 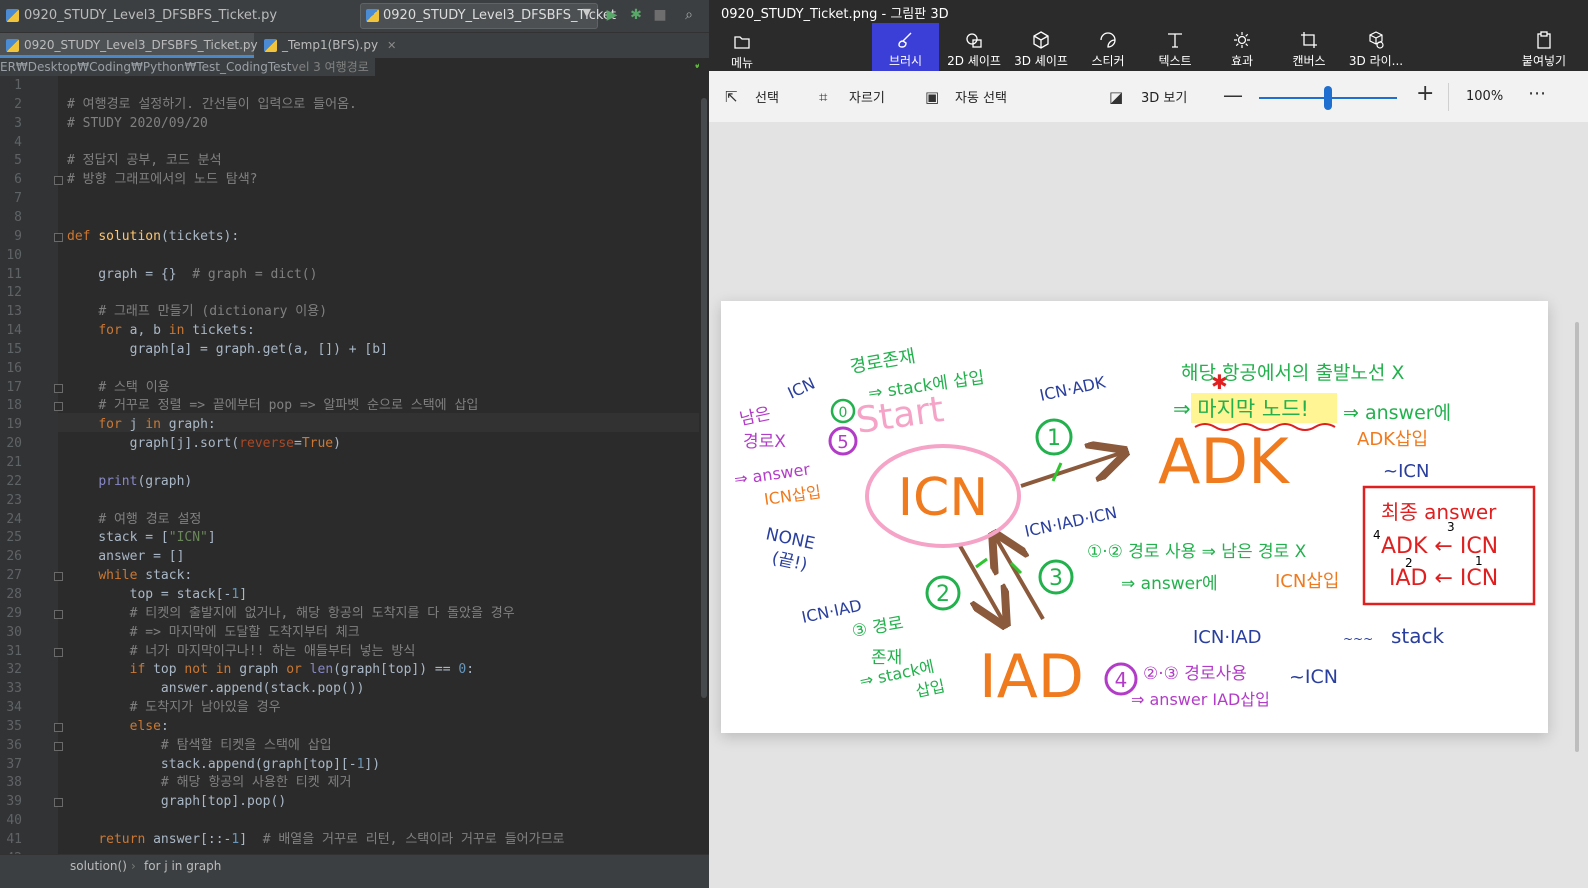 I want to click on run-icon: ▶, so click(x=612, y=15).